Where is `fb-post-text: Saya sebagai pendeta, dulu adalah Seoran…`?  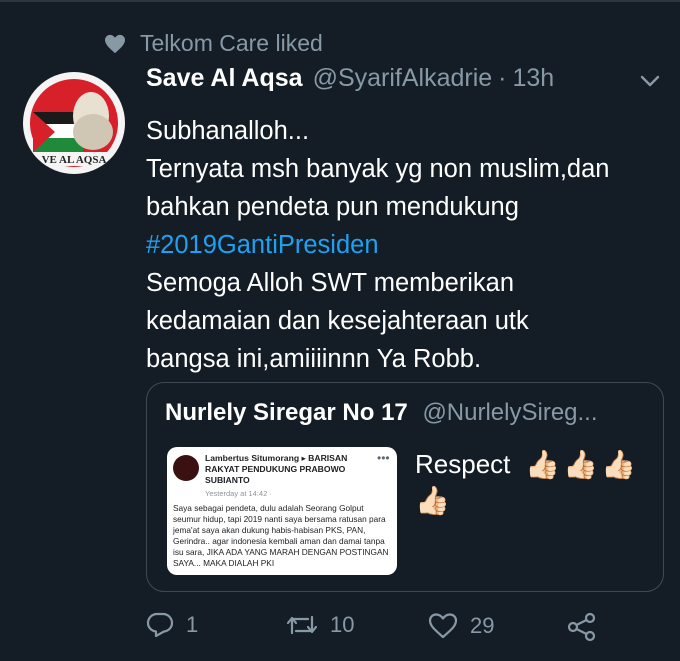 fb-post-text: Saya sebagai pendeta, dulu adalah Seoran… is located at coordinates (281, 535).